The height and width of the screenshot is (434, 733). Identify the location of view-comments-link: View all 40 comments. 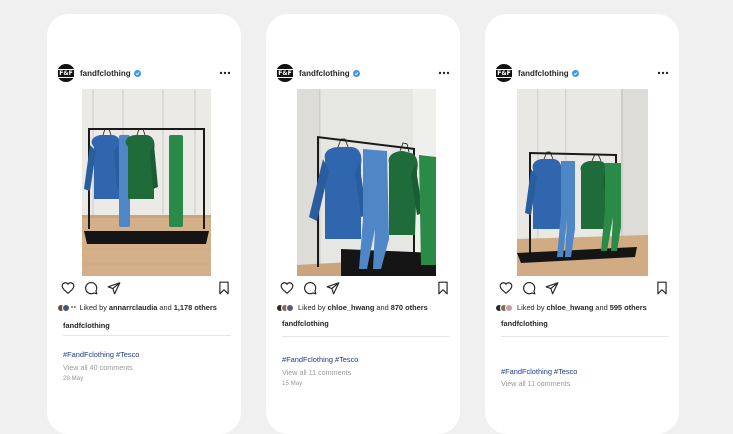
(98, 367).